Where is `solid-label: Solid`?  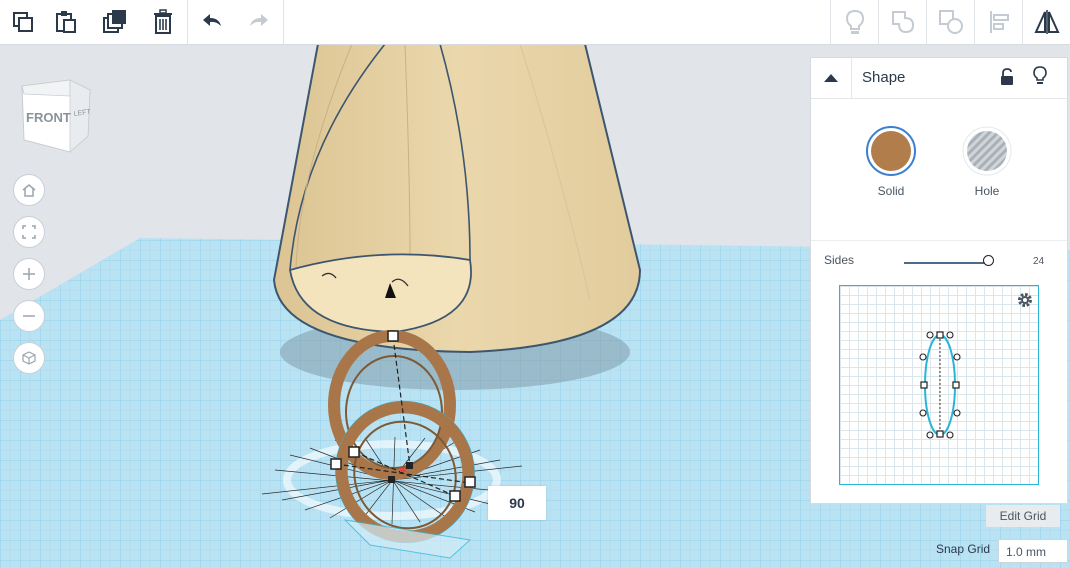
solid-label: Solid is located at coordinates (891, 191).